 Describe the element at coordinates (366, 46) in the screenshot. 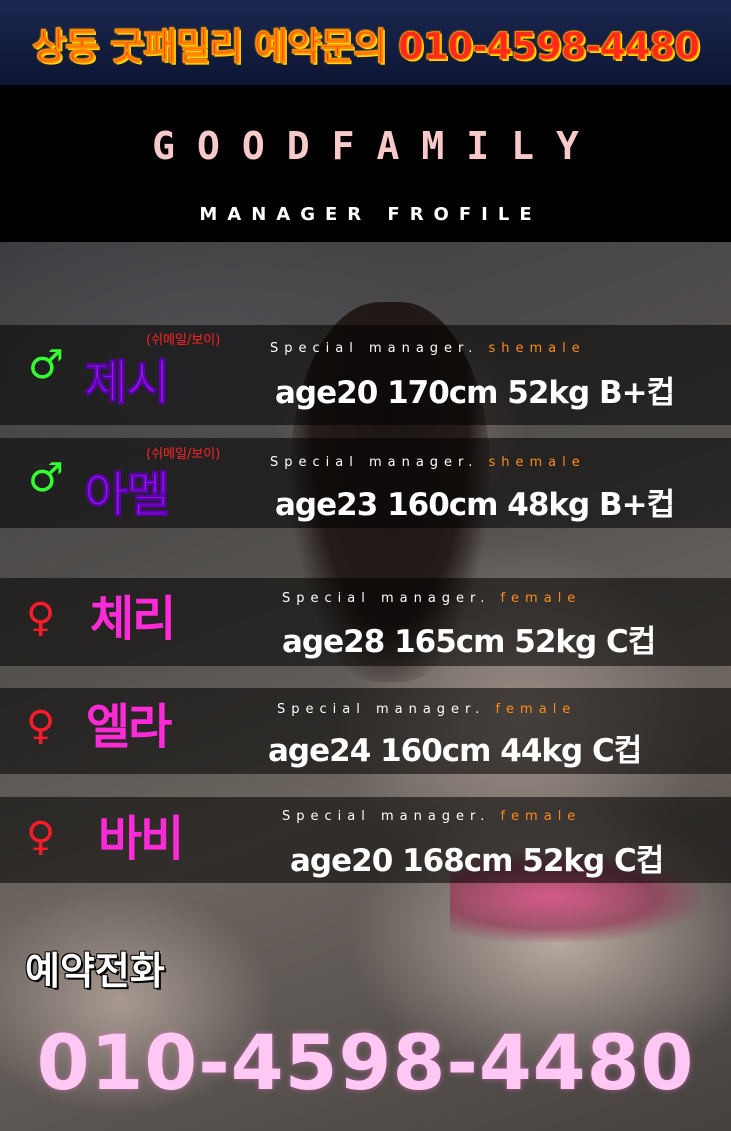

I see `top-banner-title: 상동 굿패밀리 예약문의 010-4598-4480` at that location.